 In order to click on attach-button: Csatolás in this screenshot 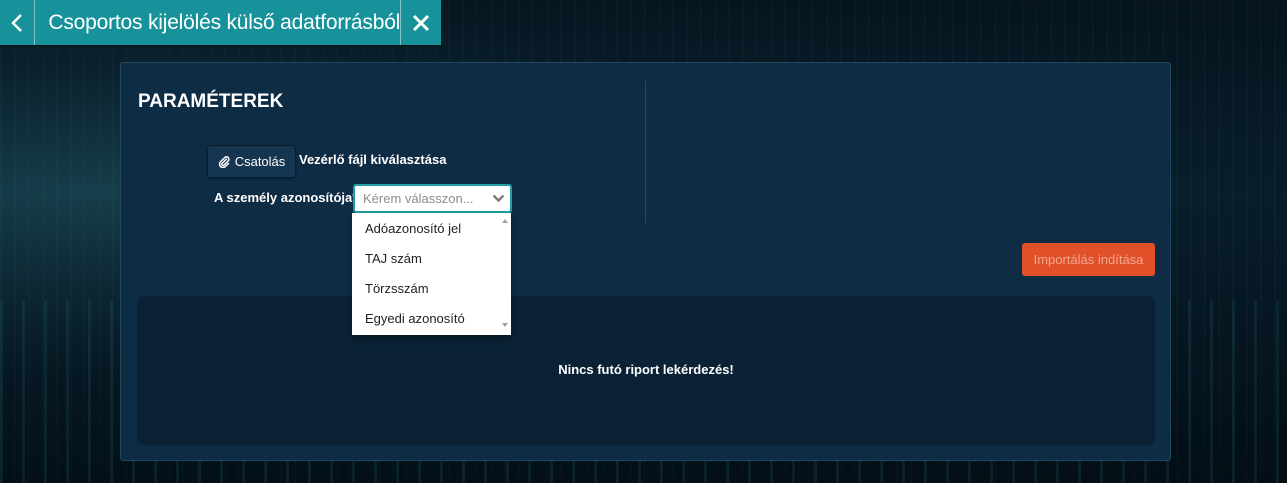, I will do `click(251, 161)`.